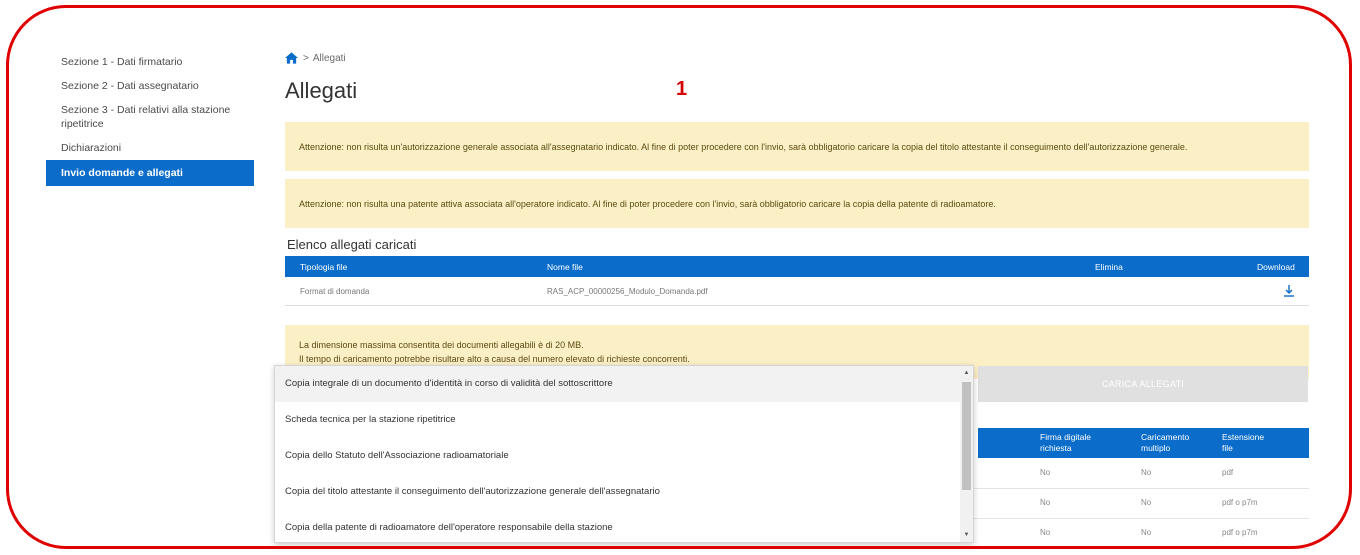  I want to click on col-multiple: Caricamento multiplo, so click(1165, 442).